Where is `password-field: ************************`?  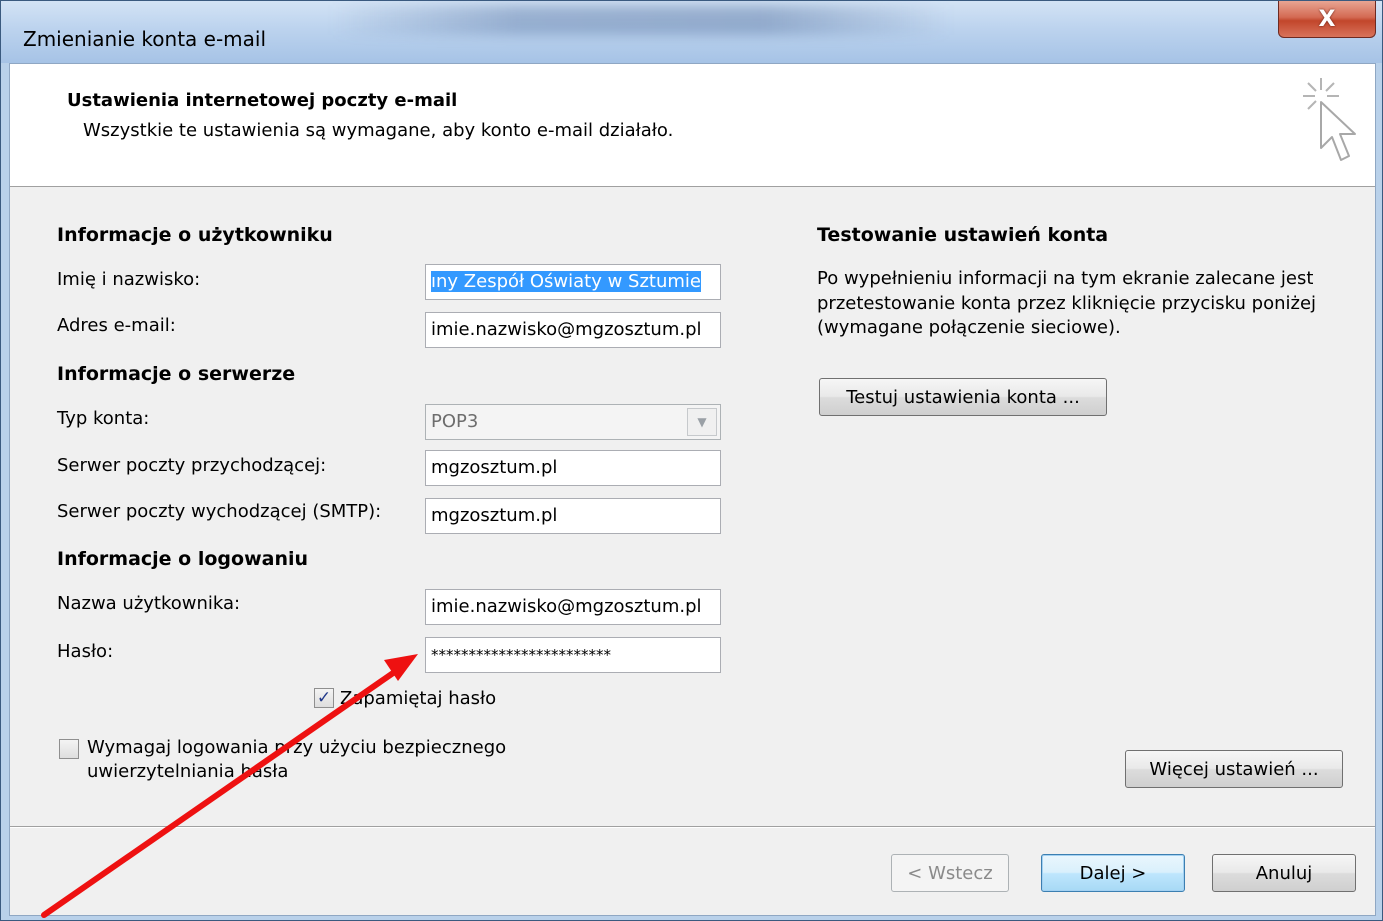 password-field: ************************ is located at coordinates (573, 655).